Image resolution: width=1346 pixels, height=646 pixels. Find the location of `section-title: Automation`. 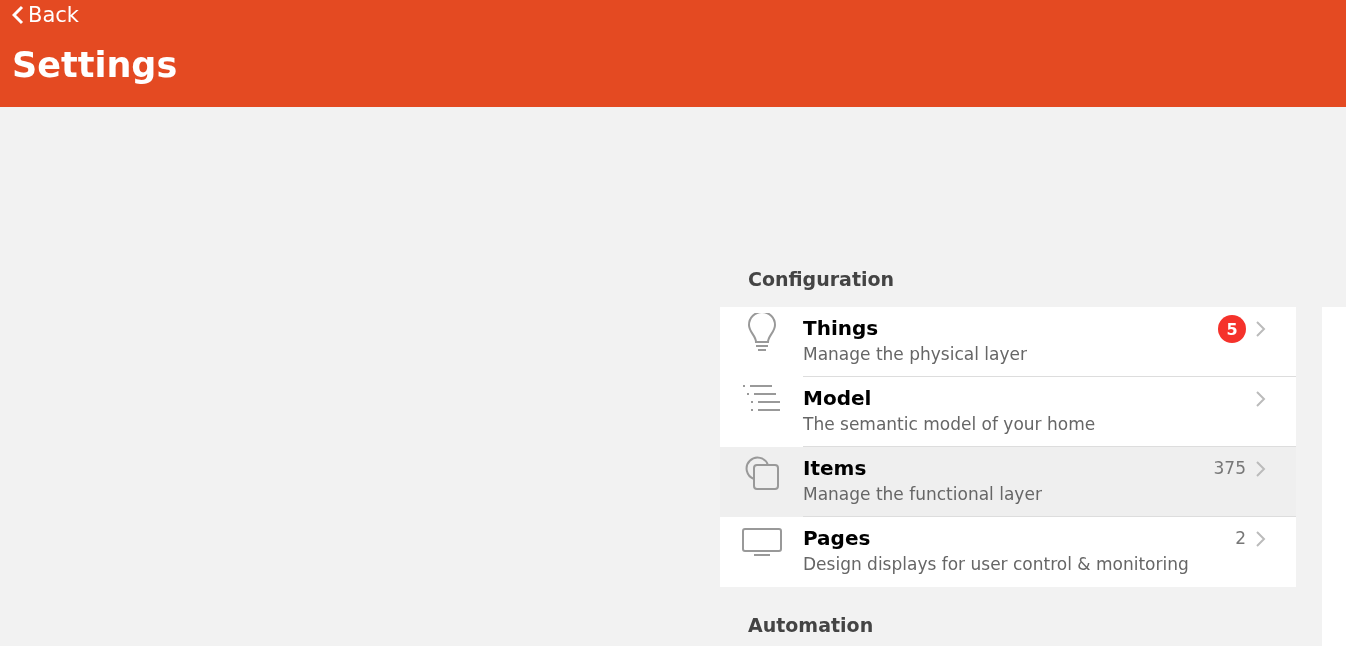

section-title: Automation is located at coordinates (811, 625).